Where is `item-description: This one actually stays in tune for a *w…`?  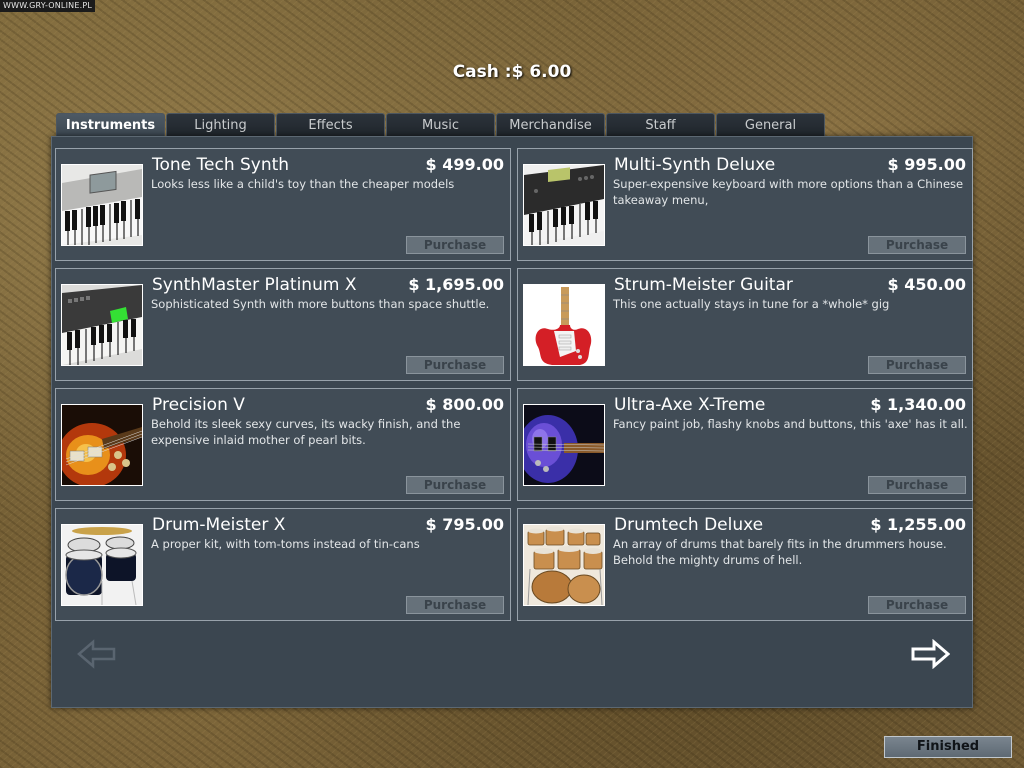
item-description: This one actually stays in tune for a *w… is located at coordinates (751, 304).